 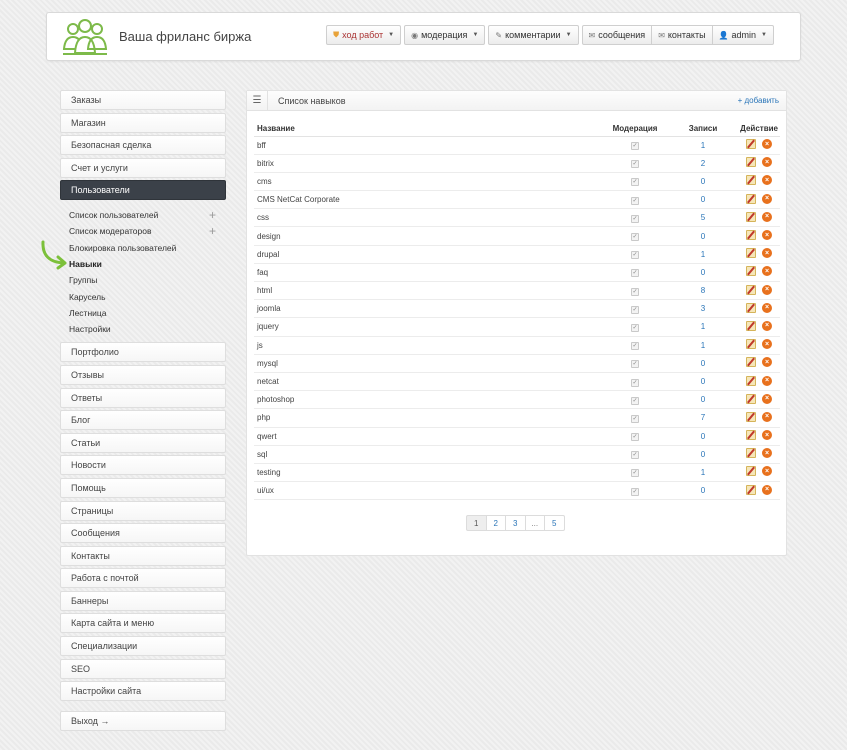 I want to click on sidebar-item-news: Новости, so click(x=143, y=465).